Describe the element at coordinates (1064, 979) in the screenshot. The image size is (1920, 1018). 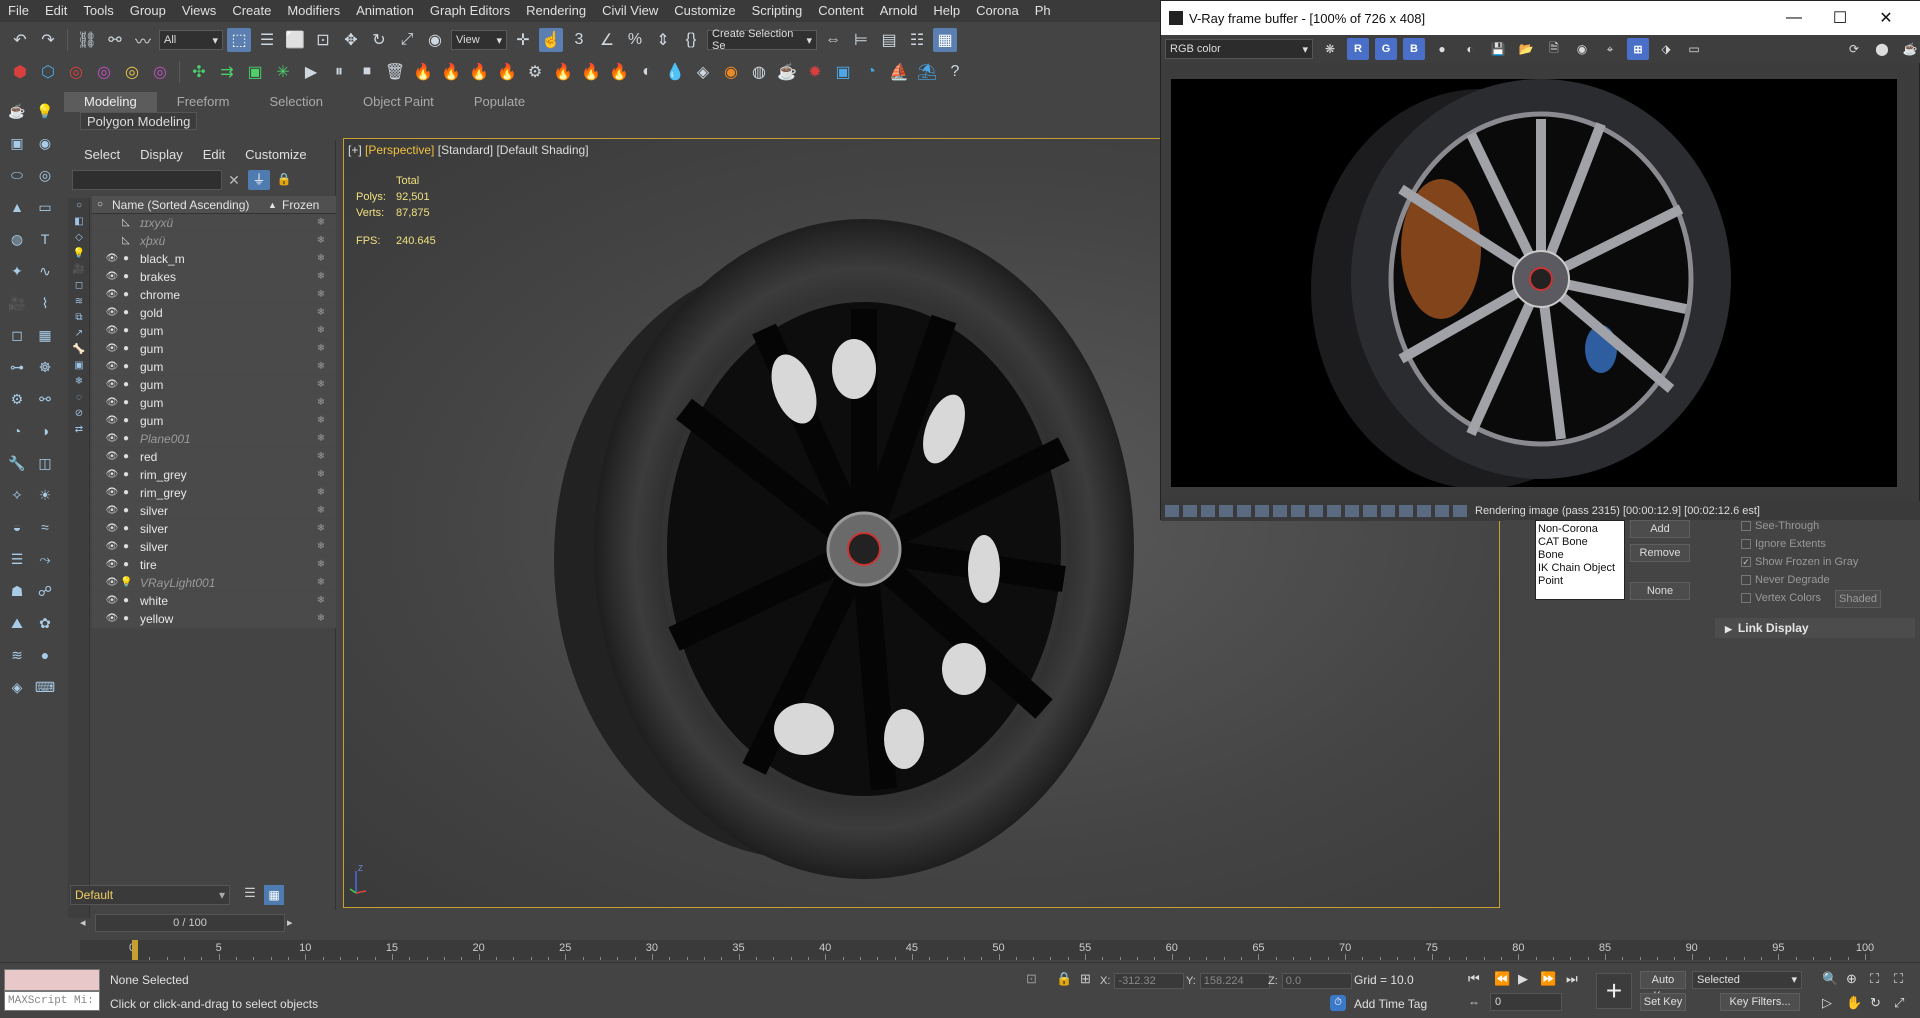
I see `selection-lock-icon: 🔒` at that location.